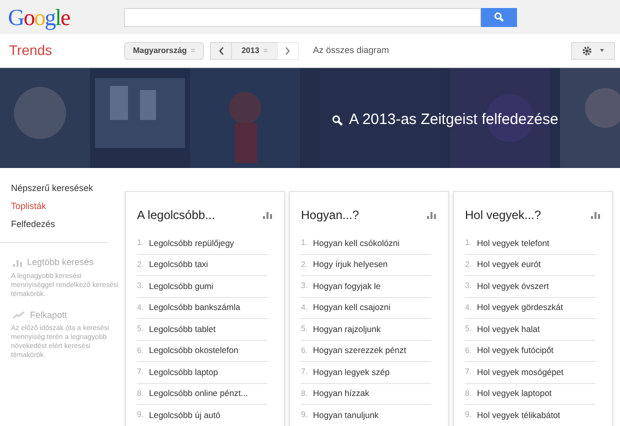 The width and height of the screenshot is (620, 426). What do you see at coordinates (508, 329) in the screenshot?
I see `list-item-link: Hol vegyek halat` at bounding box center [508, 329].